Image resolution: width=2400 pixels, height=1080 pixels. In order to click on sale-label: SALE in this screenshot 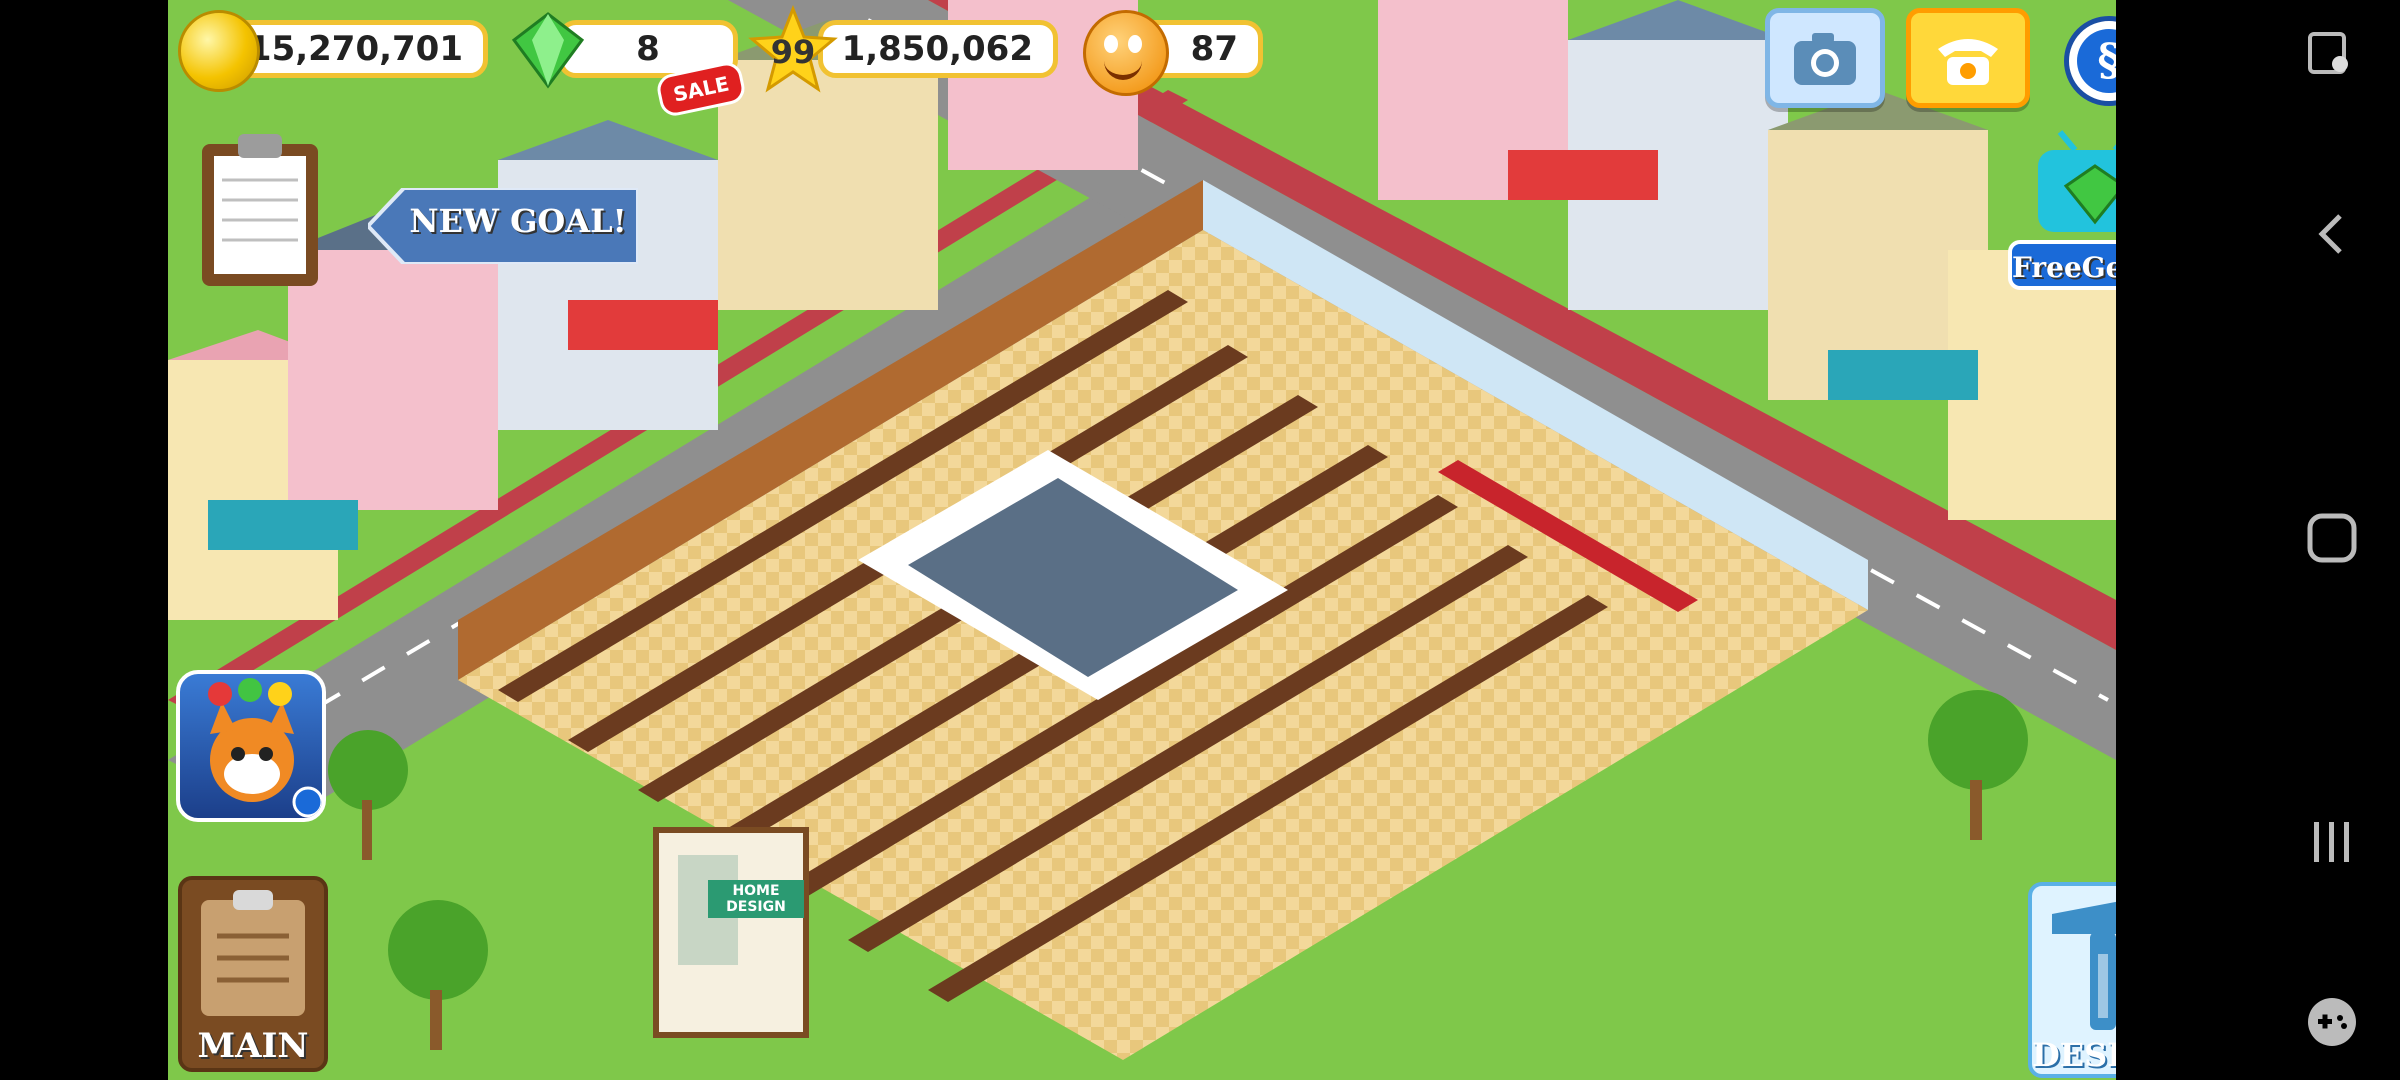, I will do `click(701, 89)`.